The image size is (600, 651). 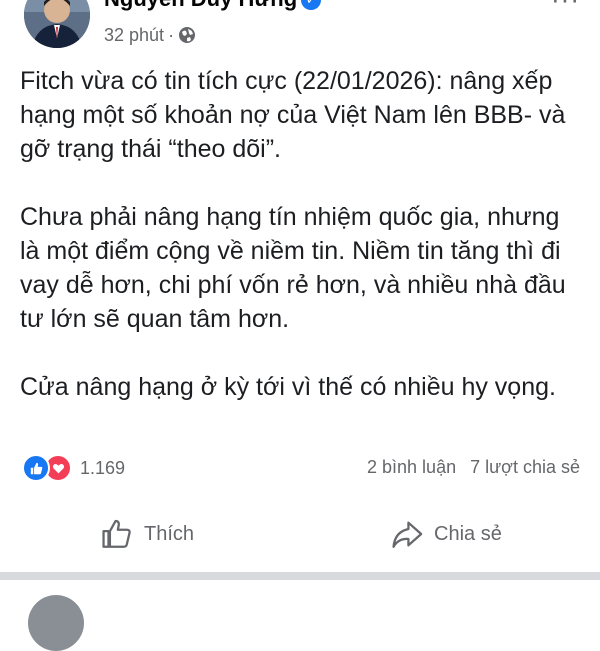 I want to click on comment-count: 2 bình luận, so click(x=411, y=467).